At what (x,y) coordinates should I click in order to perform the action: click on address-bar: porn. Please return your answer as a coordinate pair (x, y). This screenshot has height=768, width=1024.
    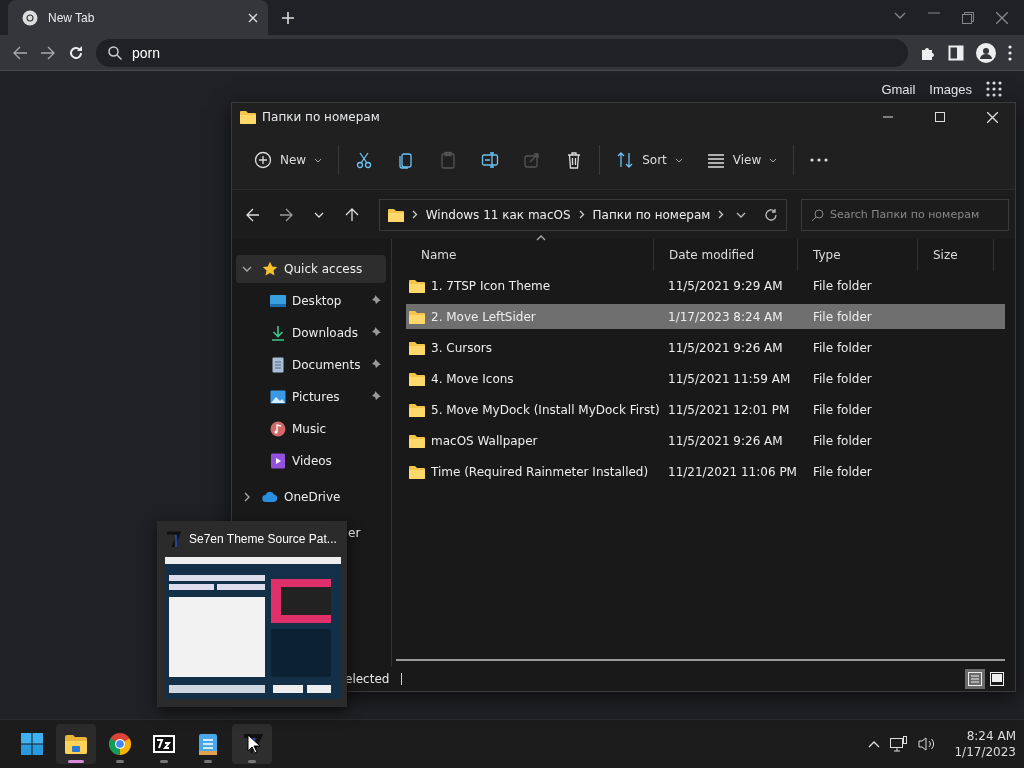
    Looking at the image, I should click on (502, 52).